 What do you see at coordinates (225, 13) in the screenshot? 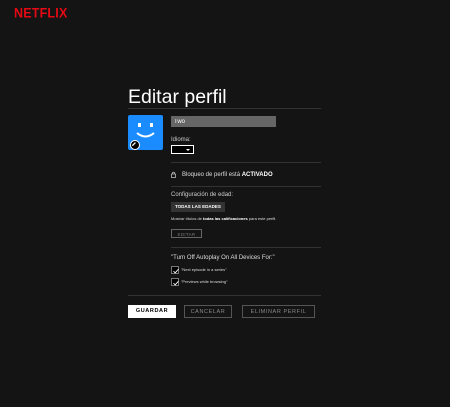
I see `top-bar: NETFLIX` at bounding box center [225, 13].